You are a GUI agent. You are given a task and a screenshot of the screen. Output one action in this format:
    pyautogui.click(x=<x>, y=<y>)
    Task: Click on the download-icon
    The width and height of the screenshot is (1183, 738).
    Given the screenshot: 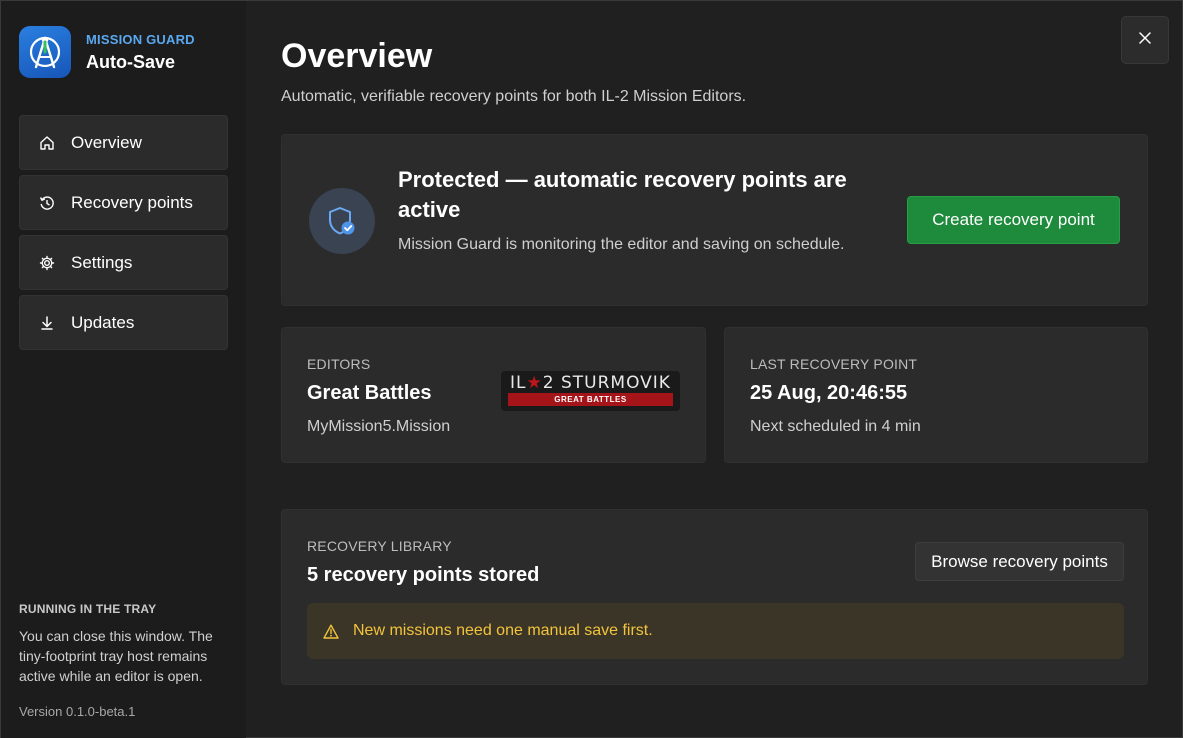 What is the action you would take?
    pyautogui.click(x=47, y=323)
    